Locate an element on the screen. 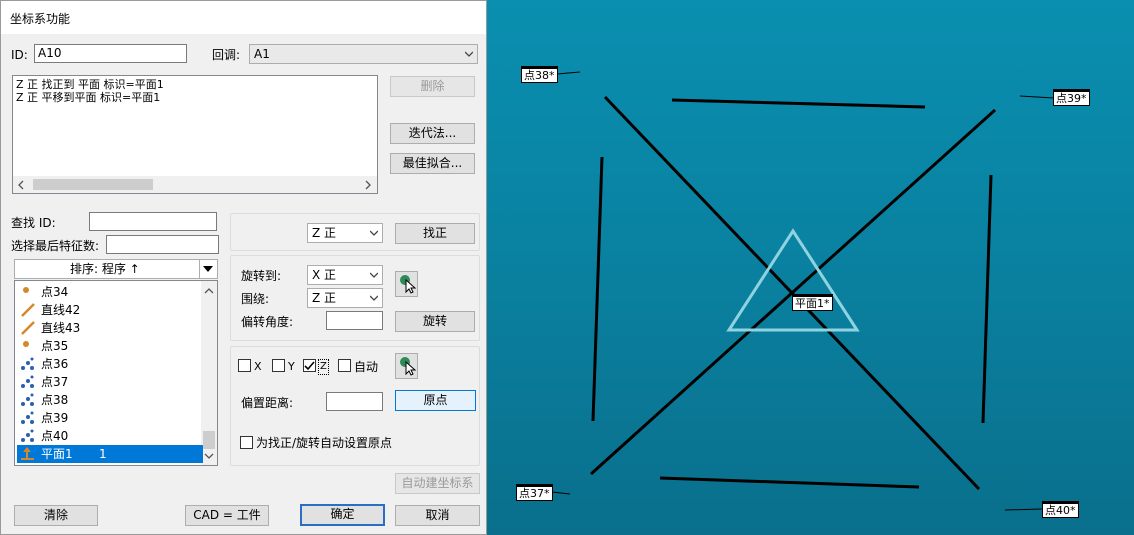 The width and height of the screenshot is (1134, 535). scroll-up-icon is located at coordinates (209, 290).